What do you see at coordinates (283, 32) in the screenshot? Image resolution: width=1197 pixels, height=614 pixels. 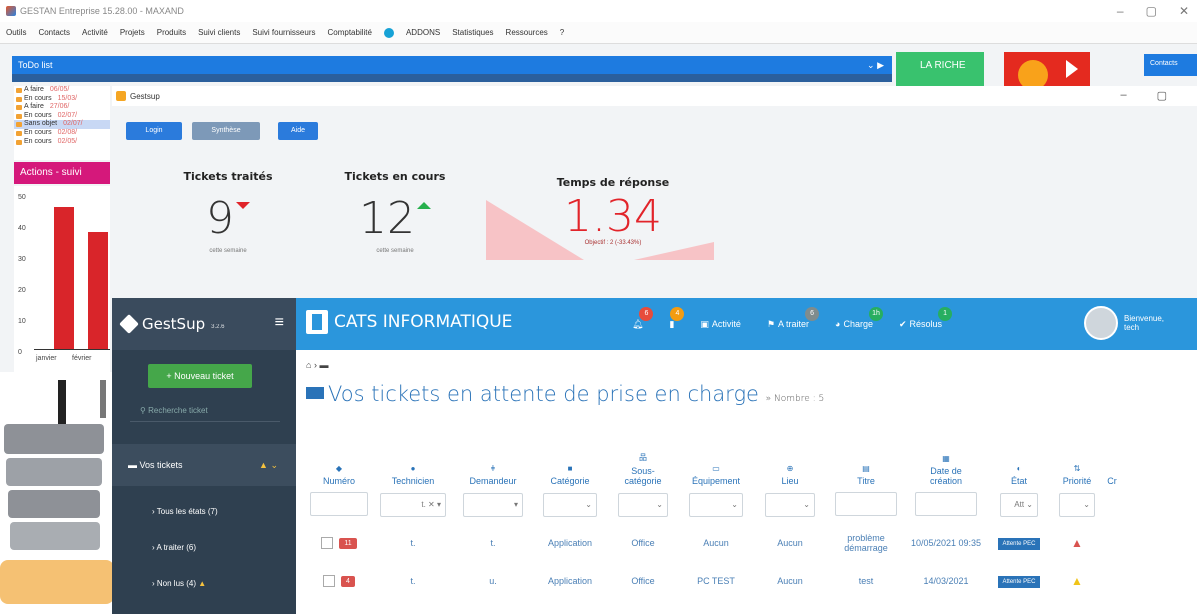 I see `menu-item: Suivi fournisseurs` at bounding box center [283, 32].